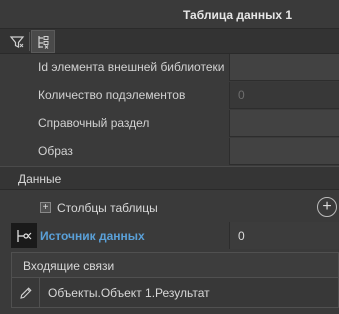 The width and height of the screenshot is (339, 314). I want to click on reference-section-field, so click(284, 123).